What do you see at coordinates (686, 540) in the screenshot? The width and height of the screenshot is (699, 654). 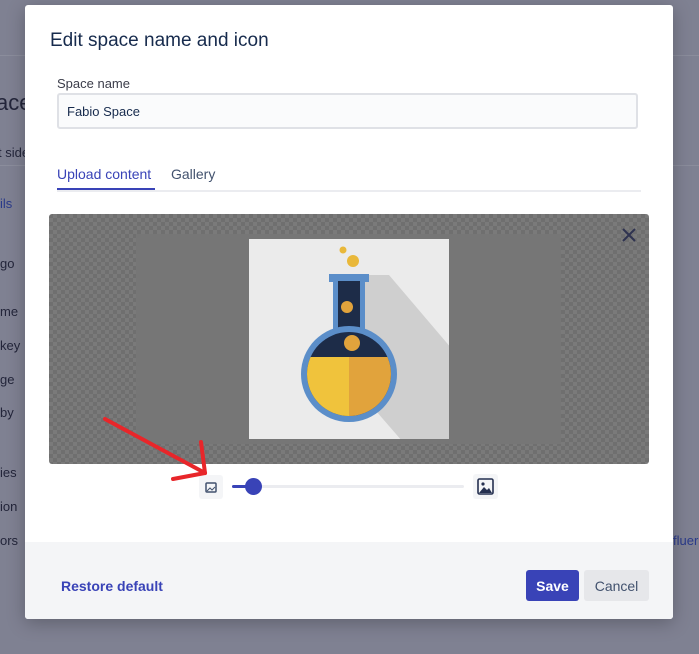 I see `background-link-fragment: fluer` at bounding box center [686, 540].